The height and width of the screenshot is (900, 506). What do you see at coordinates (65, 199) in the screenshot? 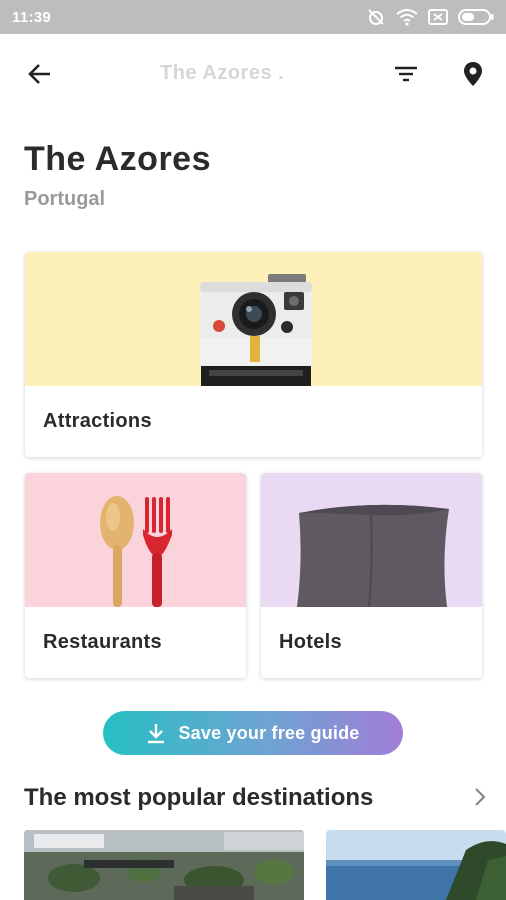
I see `page-subtitle: Portugal` at bounding box center [65, 199].